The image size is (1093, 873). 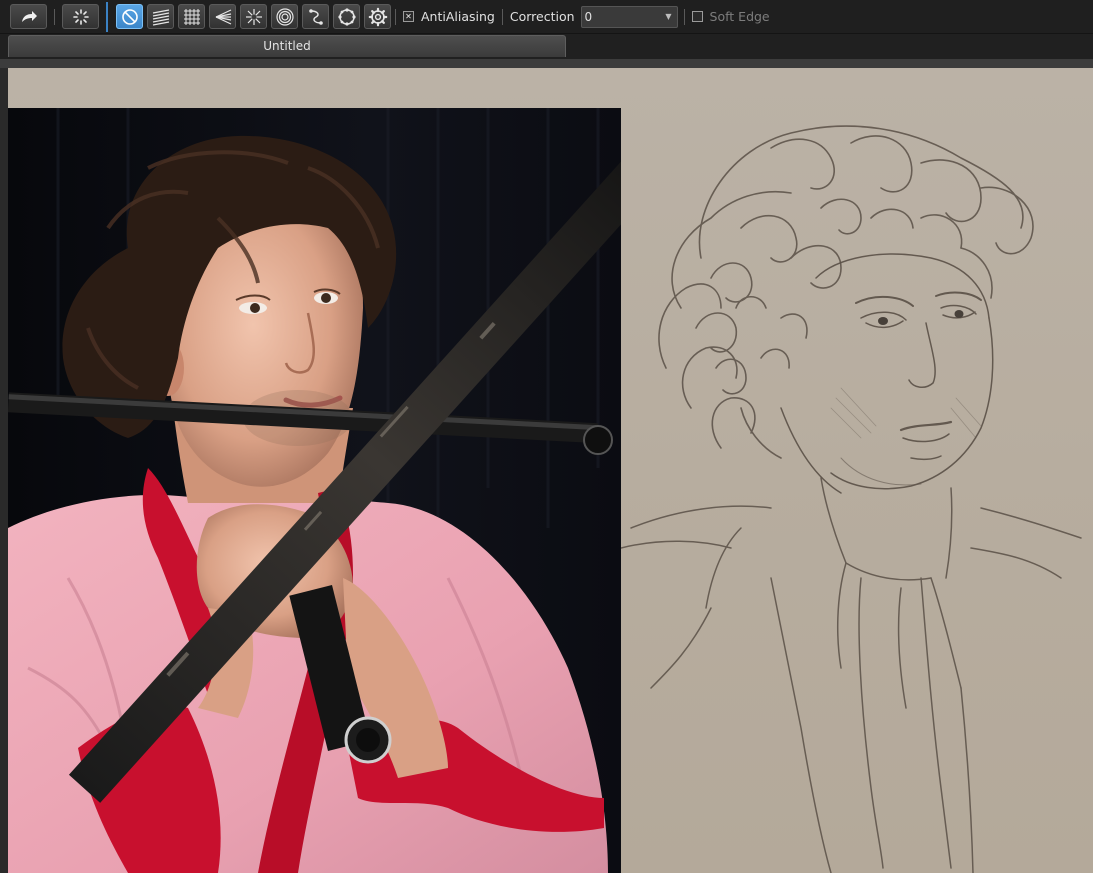 I want to click on concentric-circles-ruler-button, so click(x=284, y=16).